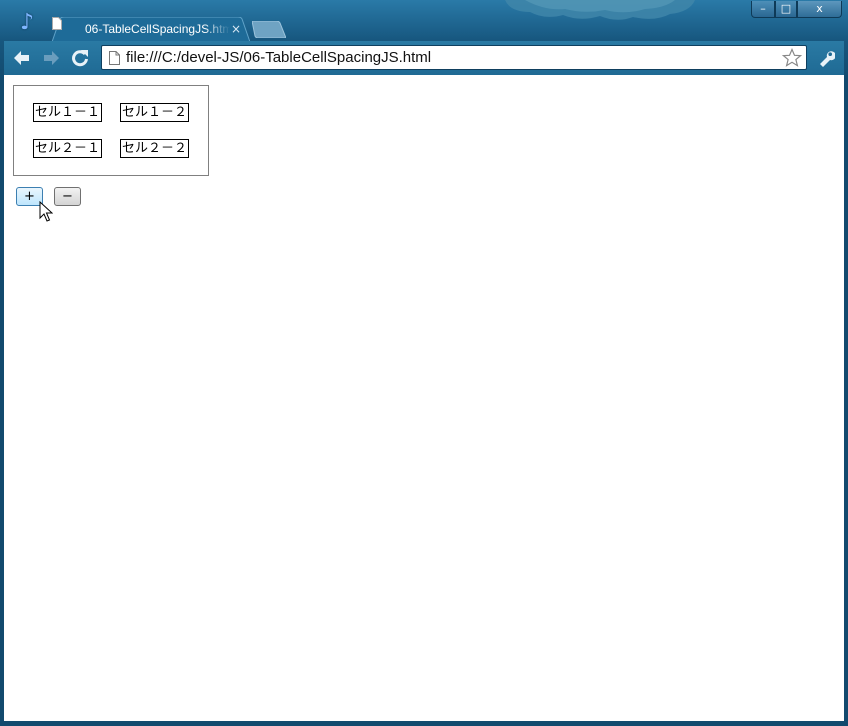 The height and width of the screenshot is (726, 848). Describe the element at coordinates (27, 23) in the screenshot. I see `music-note-icon: ♪` at that location.